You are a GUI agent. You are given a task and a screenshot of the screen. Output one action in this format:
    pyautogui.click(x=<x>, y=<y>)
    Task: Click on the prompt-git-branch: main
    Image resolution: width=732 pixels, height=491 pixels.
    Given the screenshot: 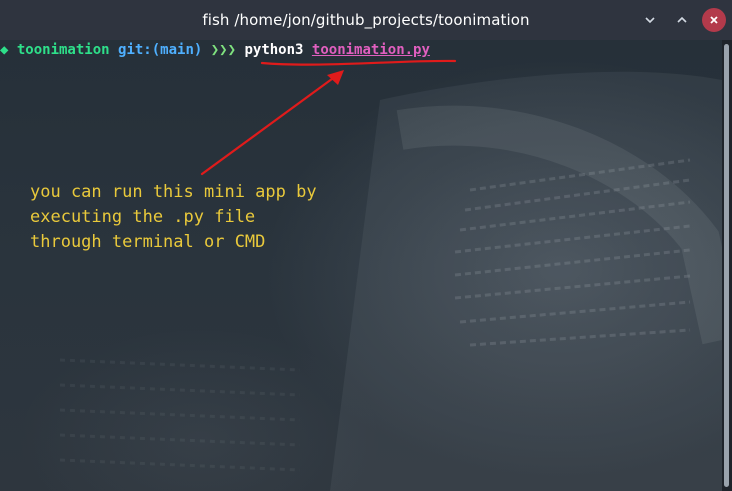 What is the action you would take?
    pyautogui.click(x=177, y=50)
    